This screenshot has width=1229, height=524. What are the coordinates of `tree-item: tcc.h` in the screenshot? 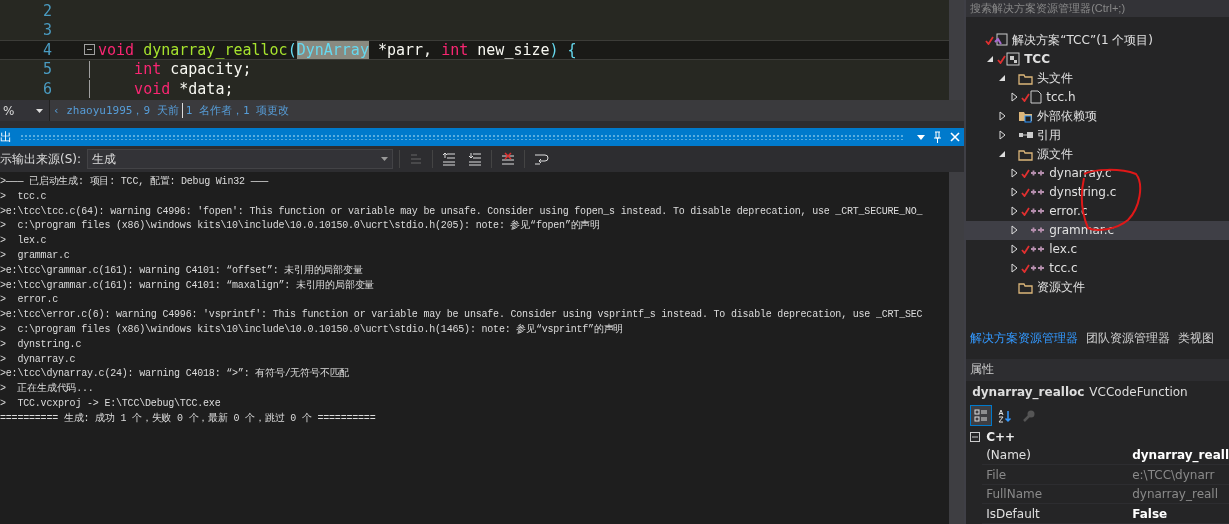 It's located at (1097, 97).